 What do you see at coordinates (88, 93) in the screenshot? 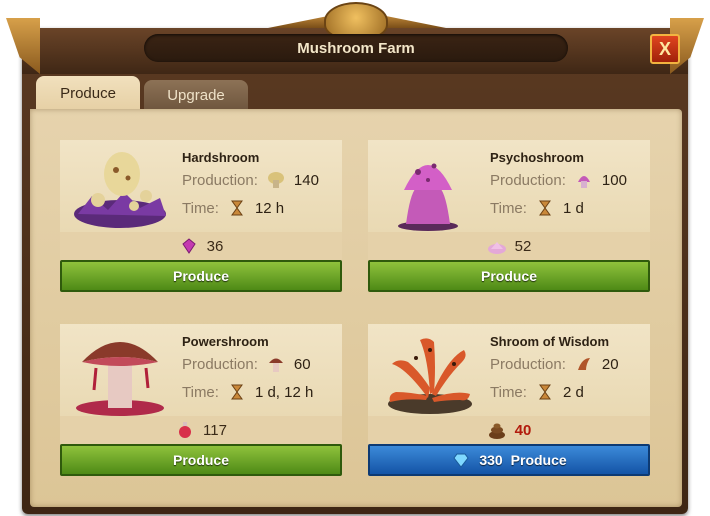
I see `tab-produce: Produce` at bounding box center [88, 93].